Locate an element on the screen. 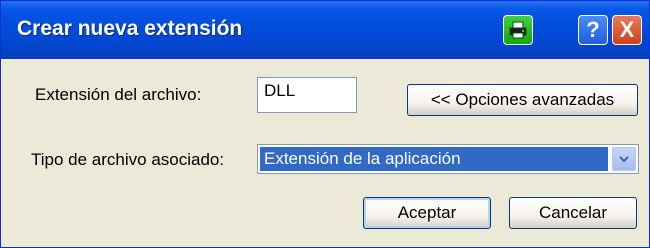 The width and height of the screenshot is (650, 248). file-type-select: Extensión de la aplicación is located at coordinates (448, 159).